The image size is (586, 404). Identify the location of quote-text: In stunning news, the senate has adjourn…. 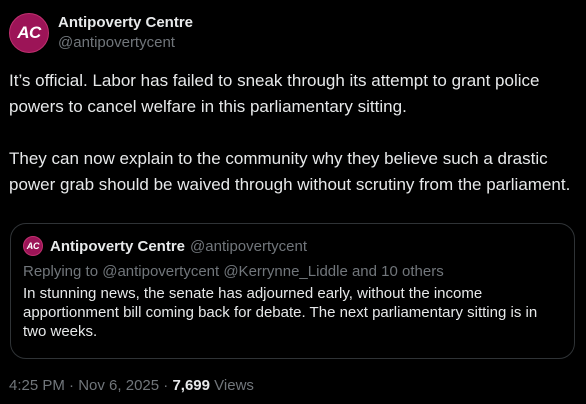
(280, 312).